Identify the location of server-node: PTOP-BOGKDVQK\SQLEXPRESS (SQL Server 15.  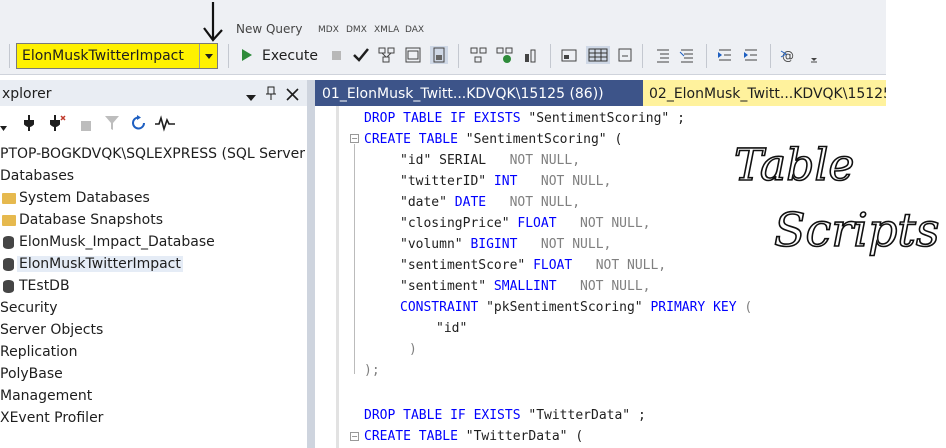
(163, 154).